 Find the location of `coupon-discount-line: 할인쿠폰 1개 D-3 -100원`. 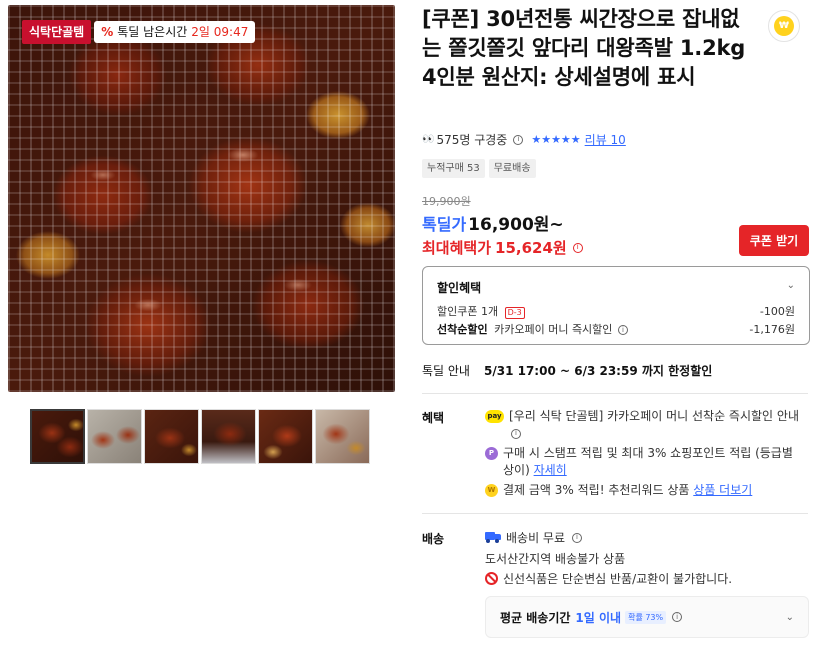

coupon-discount-line: 할인쿠폰 1개 D-3 -100원 is located at coordinates (616, 311).